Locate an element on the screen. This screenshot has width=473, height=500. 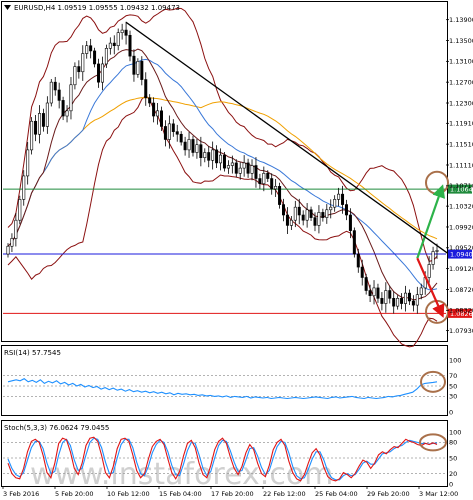
x-tick-label: 15 Feb 04:00 is located at coordinates (180, 494).